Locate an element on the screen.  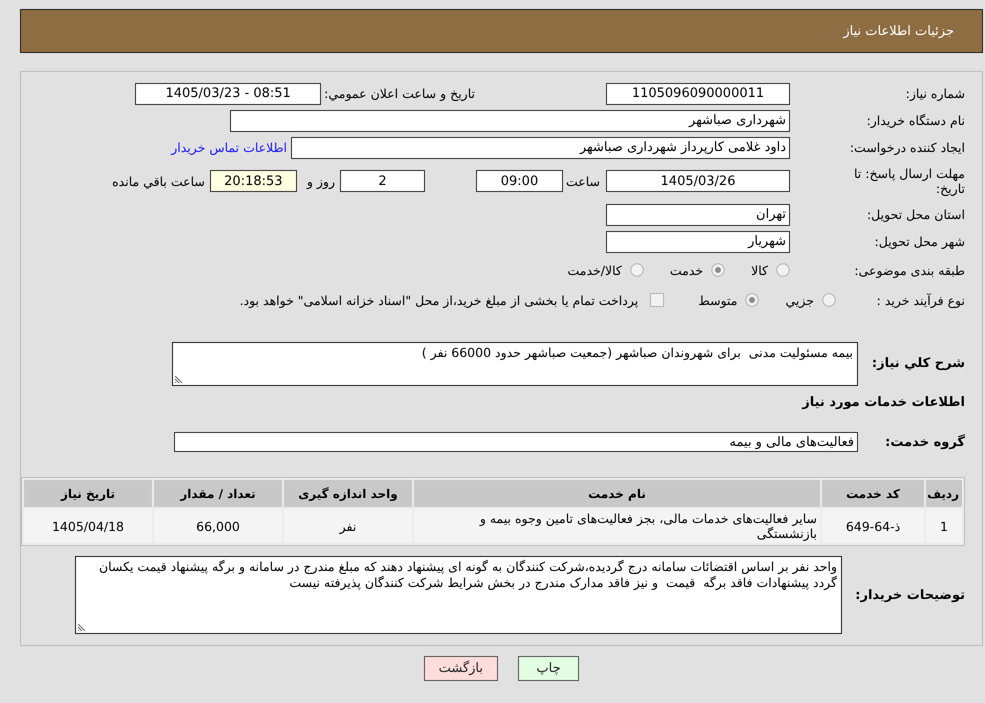
column-header: تعداد / مقدار is located at coordinates (218, 493).